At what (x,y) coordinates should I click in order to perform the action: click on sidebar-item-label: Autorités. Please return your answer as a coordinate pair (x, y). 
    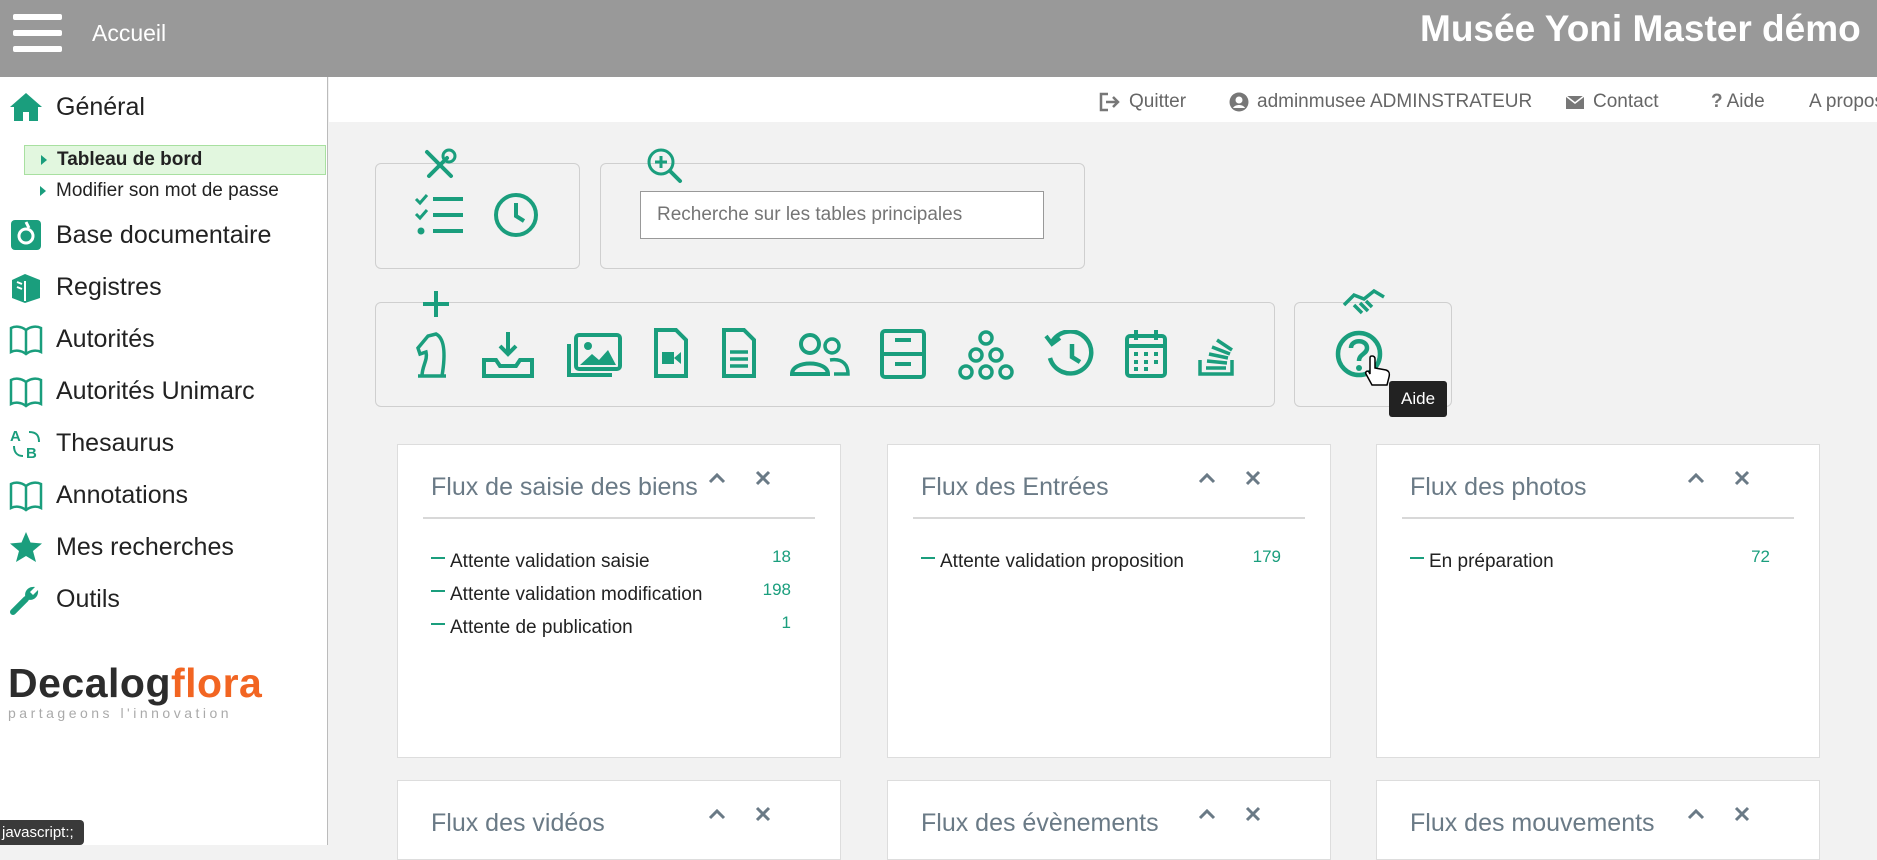
    Looking at the image, I should click on (105, 338).